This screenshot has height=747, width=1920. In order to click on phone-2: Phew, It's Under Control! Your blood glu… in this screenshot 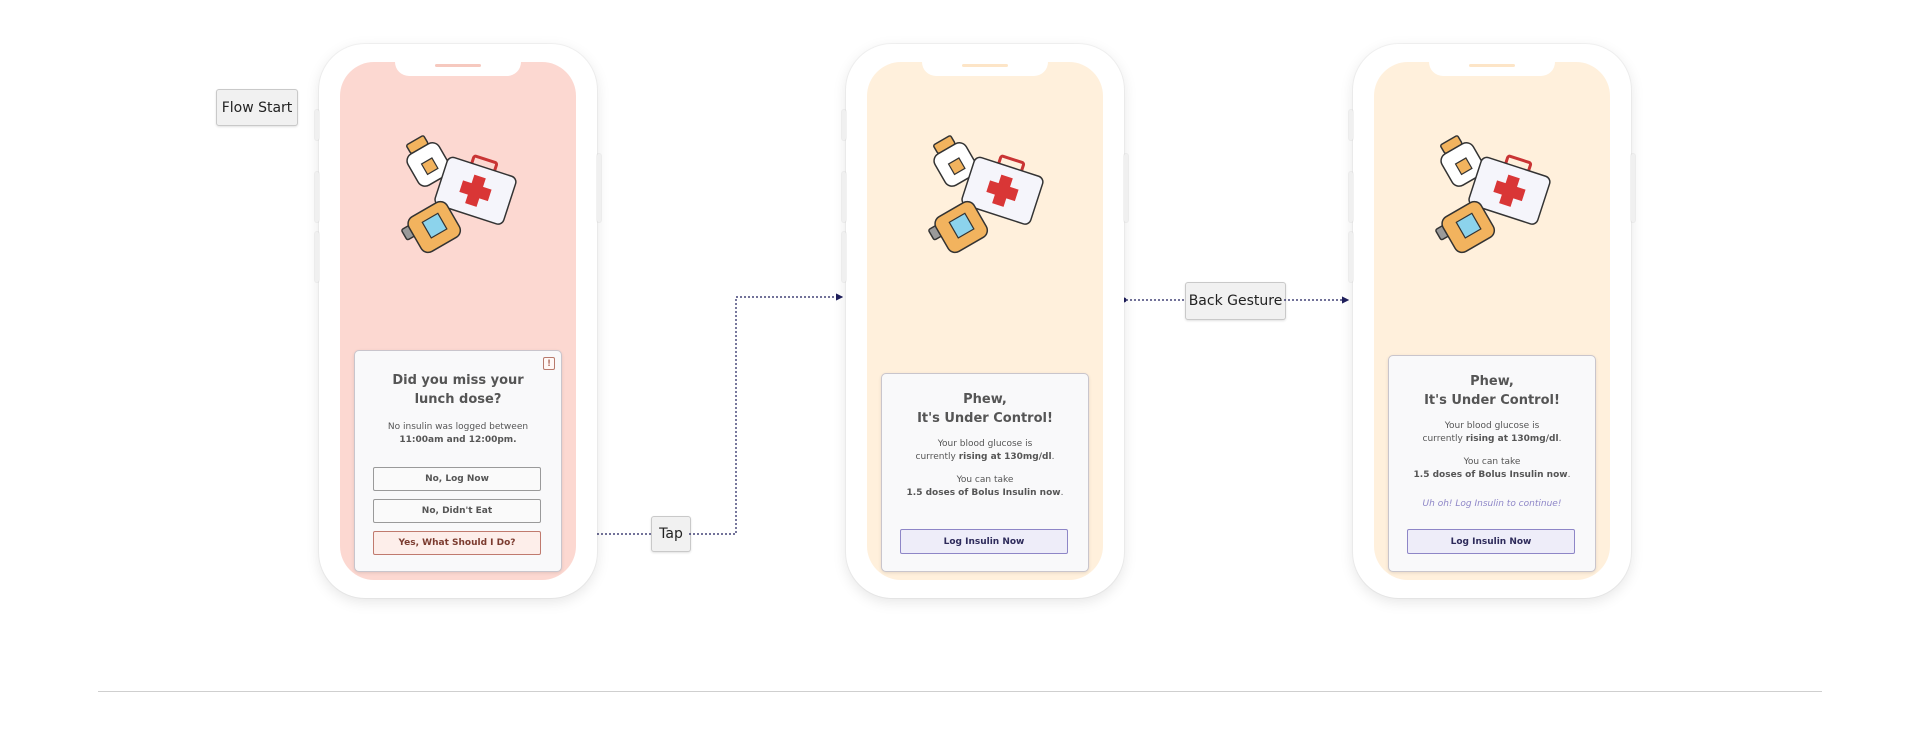, I will do `click(985, 321)`.